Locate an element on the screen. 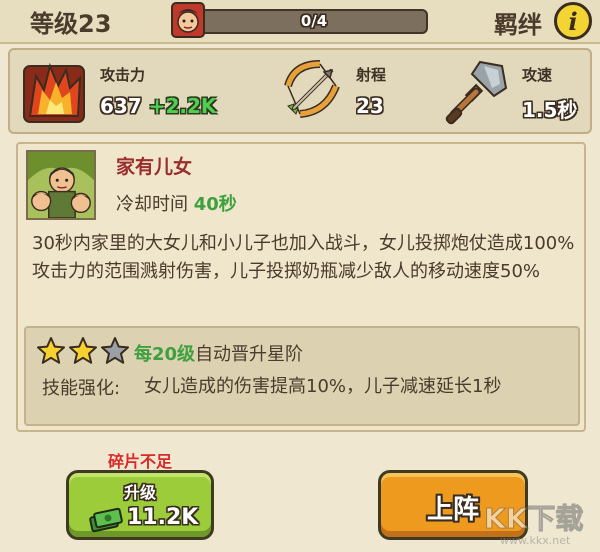 The width and height of the screenshot is (600, 552). range-label: 射程 is located at coordinates (371, 75).